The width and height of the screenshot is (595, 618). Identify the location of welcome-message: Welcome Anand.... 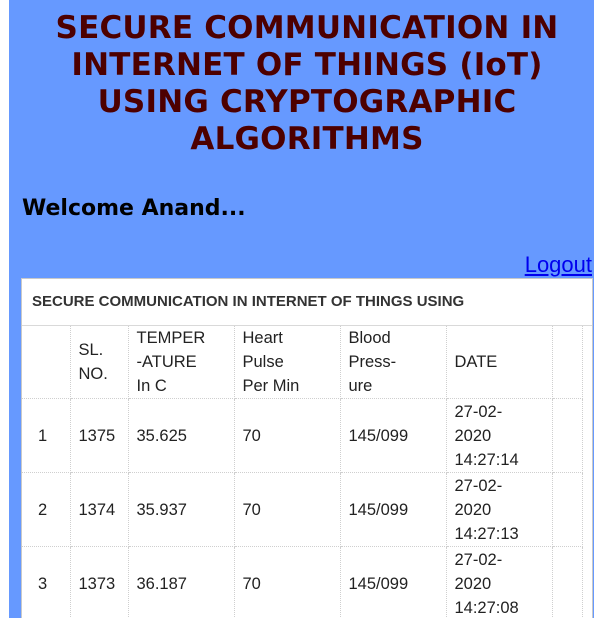
(134, 208).